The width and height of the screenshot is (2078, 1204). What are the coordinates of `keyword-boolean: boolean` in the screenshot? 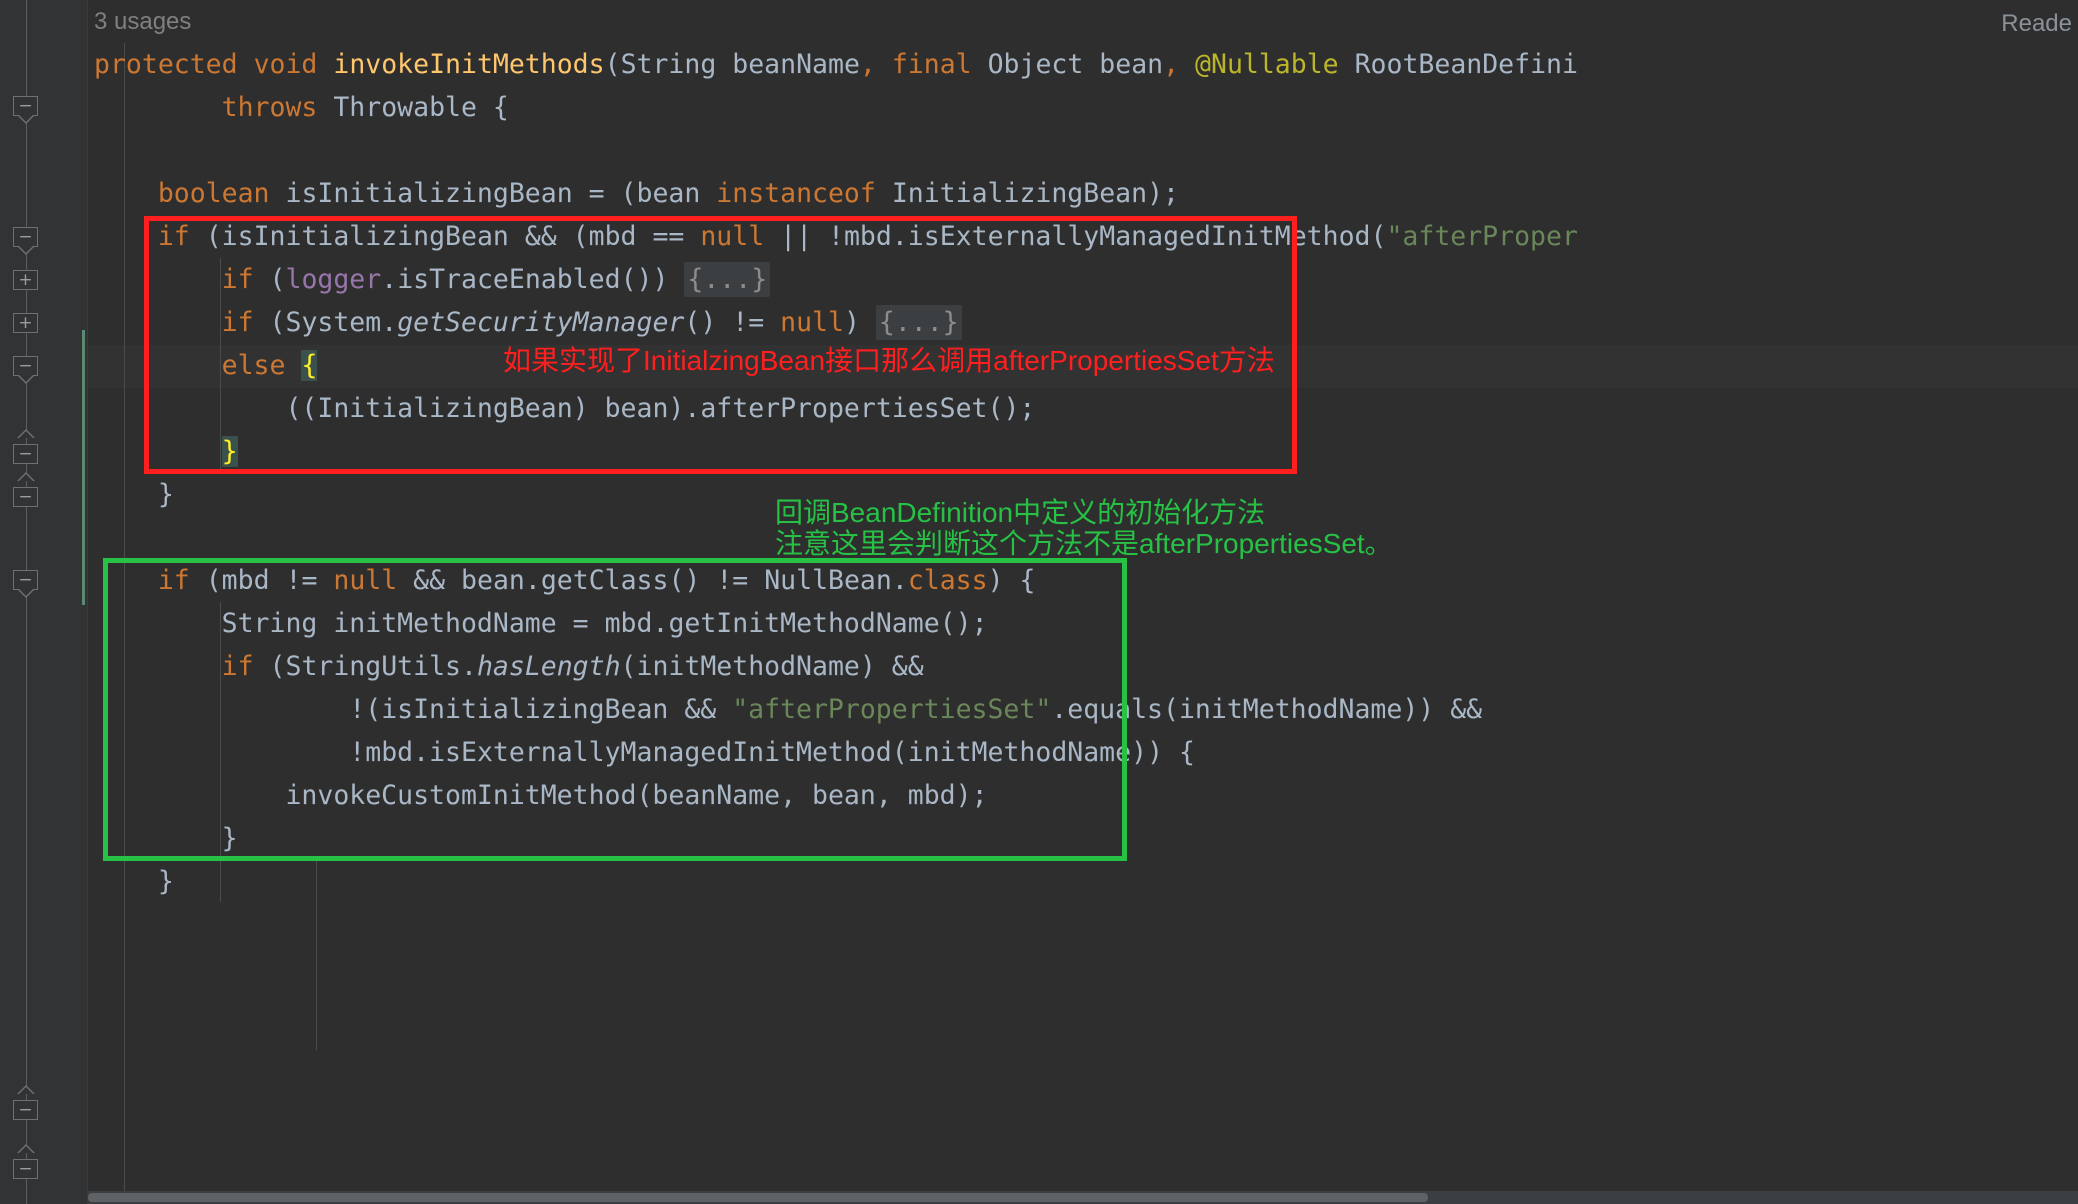 It's located at (213, 193).